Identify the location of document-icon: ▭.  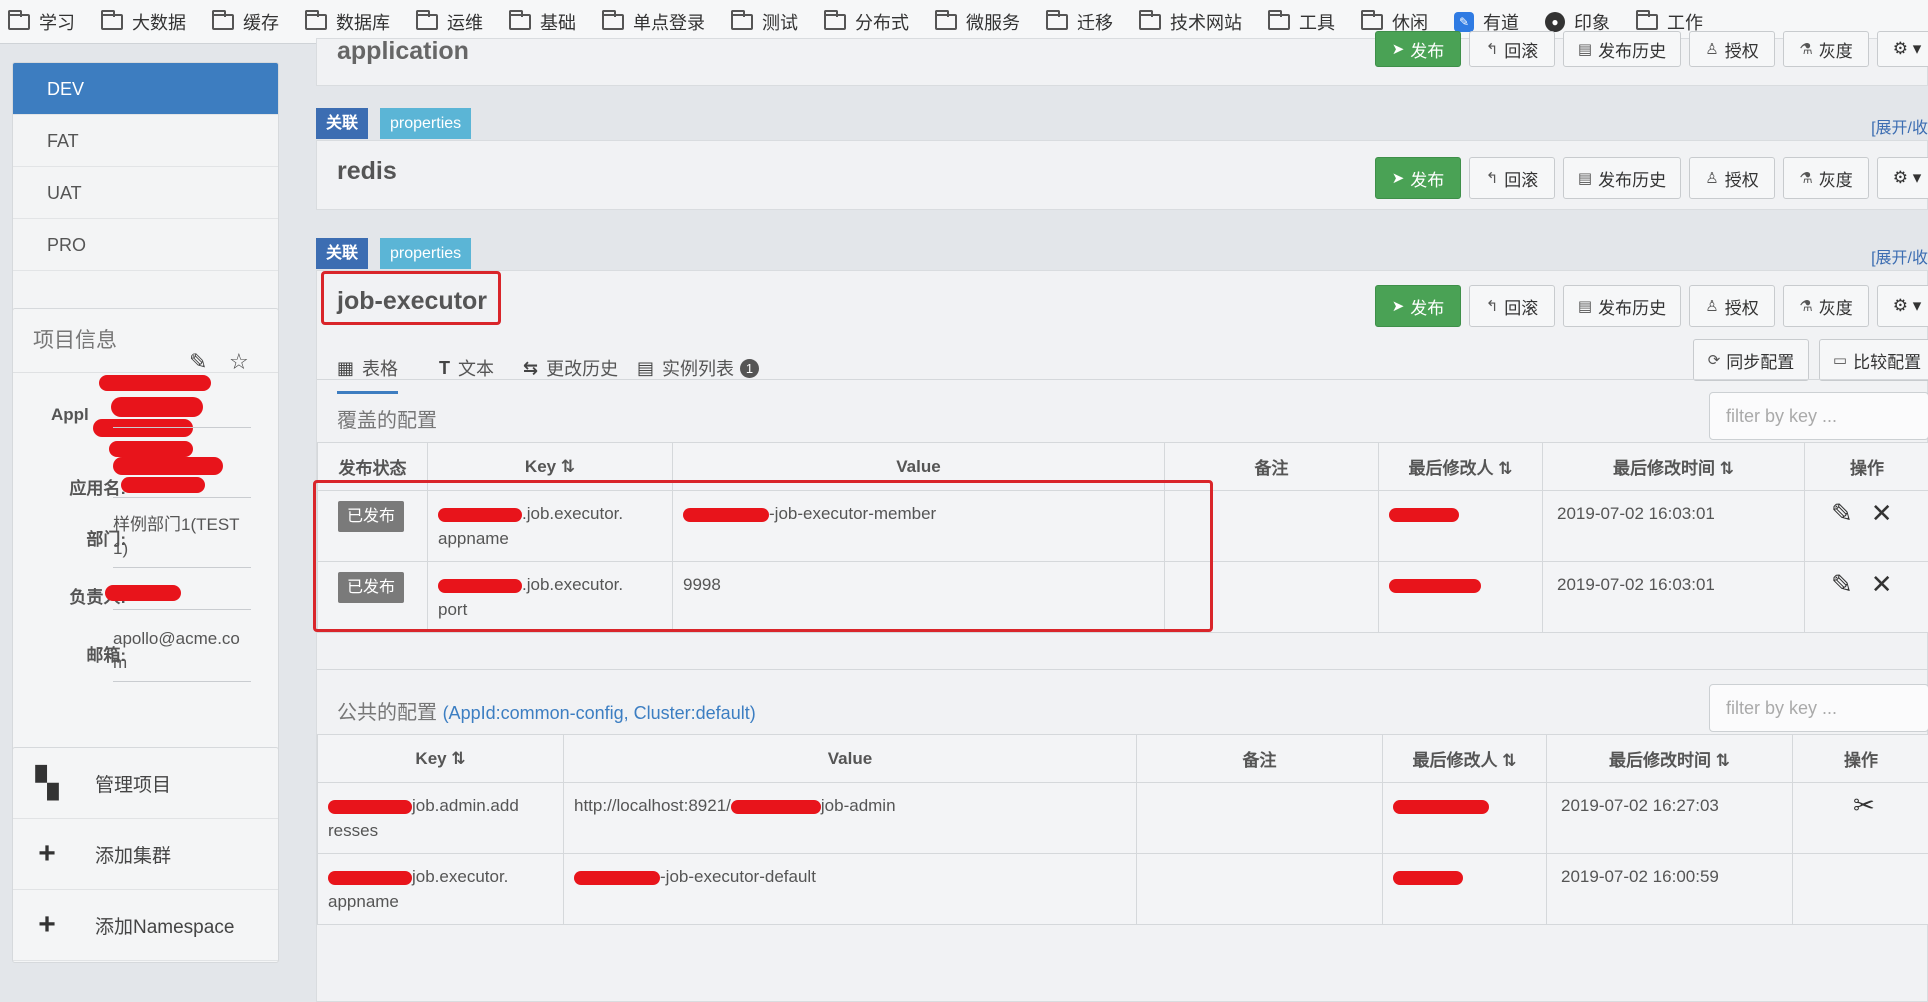
(1840, 360).